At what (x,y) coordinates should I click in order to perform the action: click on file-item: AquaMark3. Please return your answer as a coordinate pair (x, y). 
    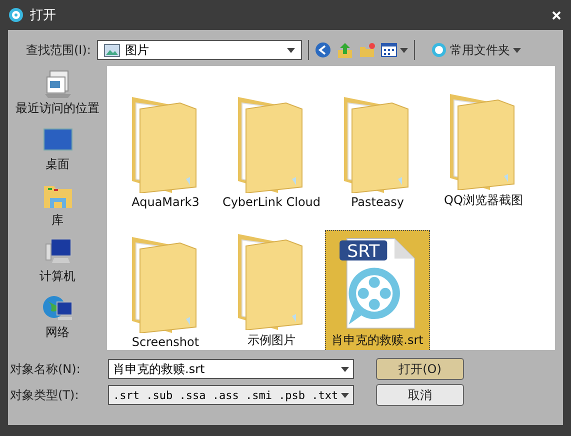
    Looking at the image, I should click on (165, 142).